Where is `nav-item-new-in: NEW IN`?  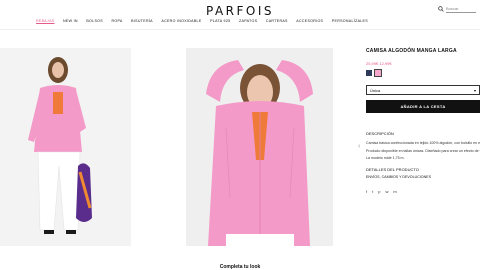 nav-item-new-in: NEW IN is located at coordinates (70, 21).